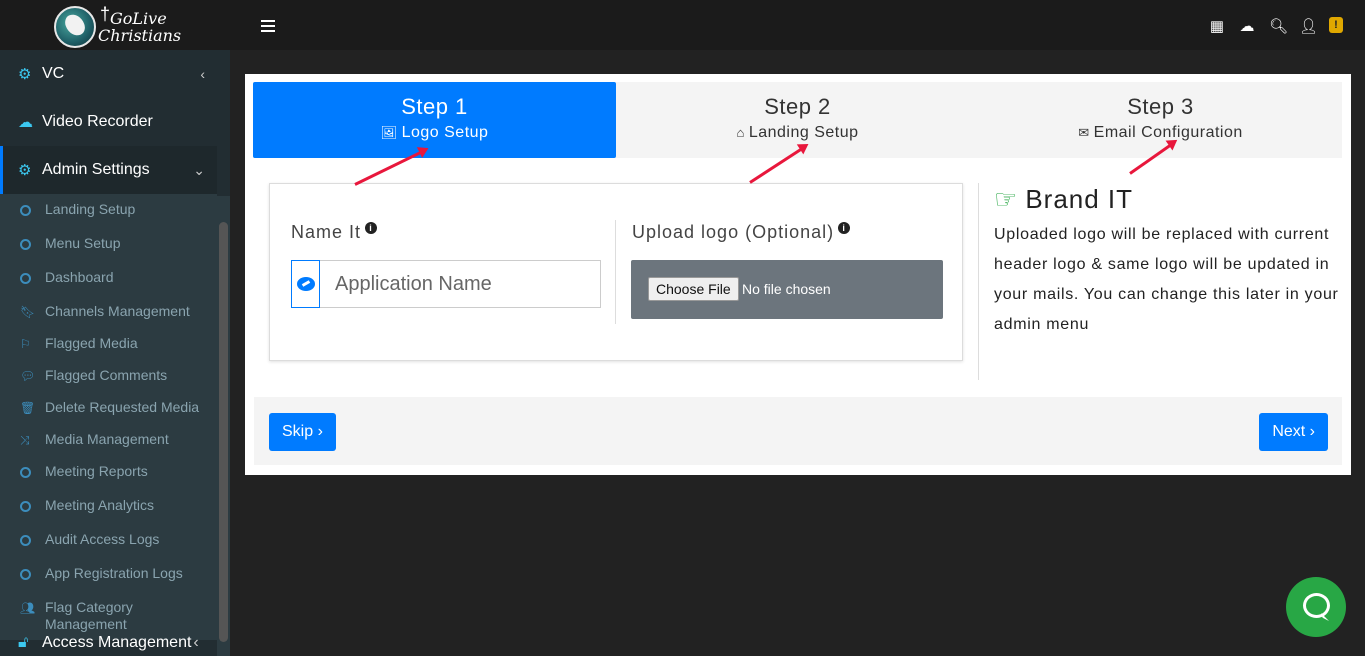  Describe the element at coordinates (108, 376) in the screenshot. I see `sidebar-item-flagged-comments: 💬︎ Flagged Comments` at that location.